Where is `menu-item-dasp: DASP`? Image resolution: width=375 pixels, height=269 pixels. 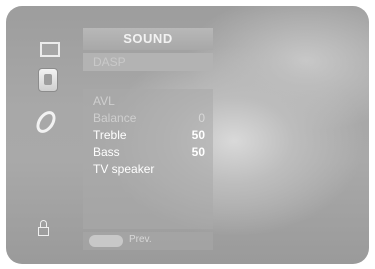
menu-item-dasp: DASP is located at coordinates (148, 62).